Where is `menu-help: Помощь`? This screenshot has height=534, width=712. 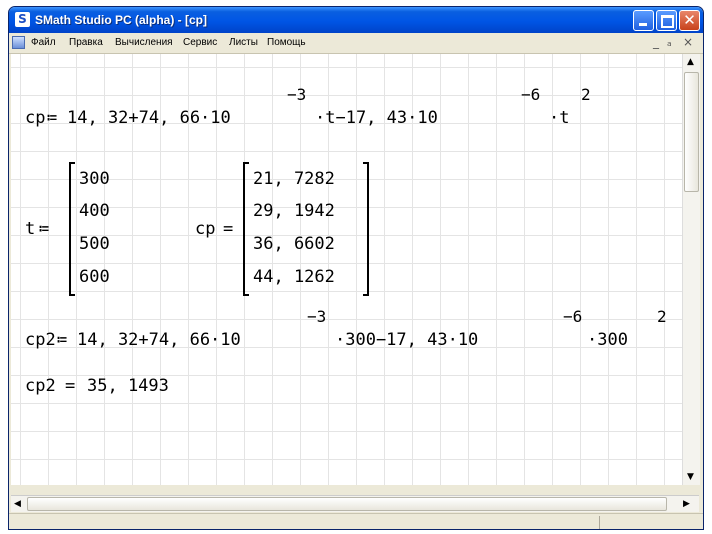
menu-help: Помощь is located at coordinates (286, 43).